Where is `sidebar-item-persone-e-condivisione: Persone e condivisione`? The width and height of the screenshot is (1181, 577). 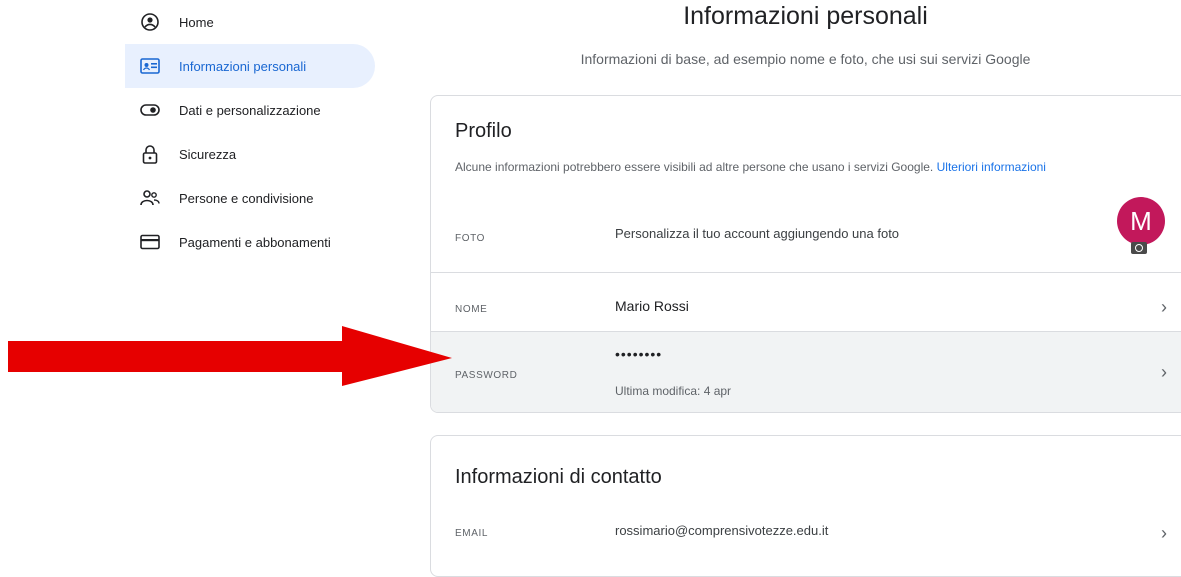 sidebar-item-persone-e-condivisione: Persone e condivisione is located at coordinates (250, 198).